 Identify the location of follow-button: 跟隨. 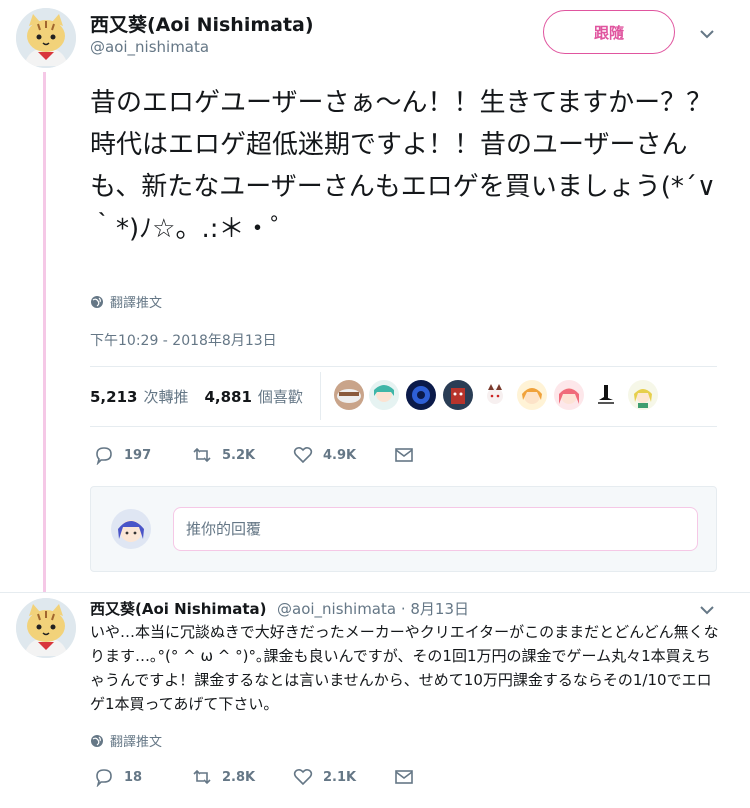
(609, 32).